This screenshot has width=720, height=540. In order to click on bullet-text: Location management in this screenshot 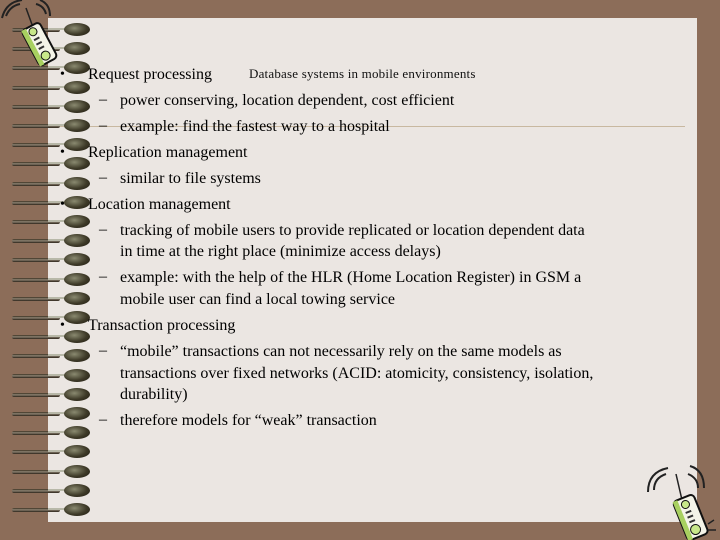, I will do `click(159, 204)`.